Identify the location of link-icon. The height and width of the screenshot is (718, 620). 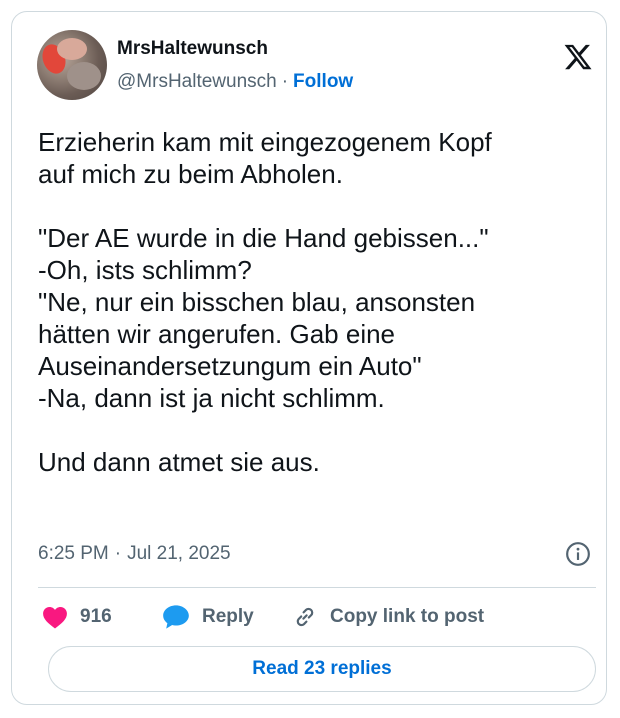
(305, 617).